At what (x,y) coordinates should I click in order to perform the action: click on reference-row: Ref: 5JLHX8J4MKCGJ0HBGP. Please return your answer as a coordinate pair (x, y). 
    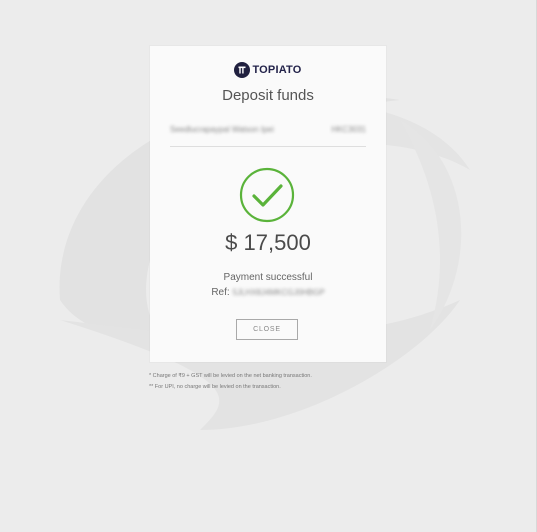
    Looking at the image, I should click on (268, 292).